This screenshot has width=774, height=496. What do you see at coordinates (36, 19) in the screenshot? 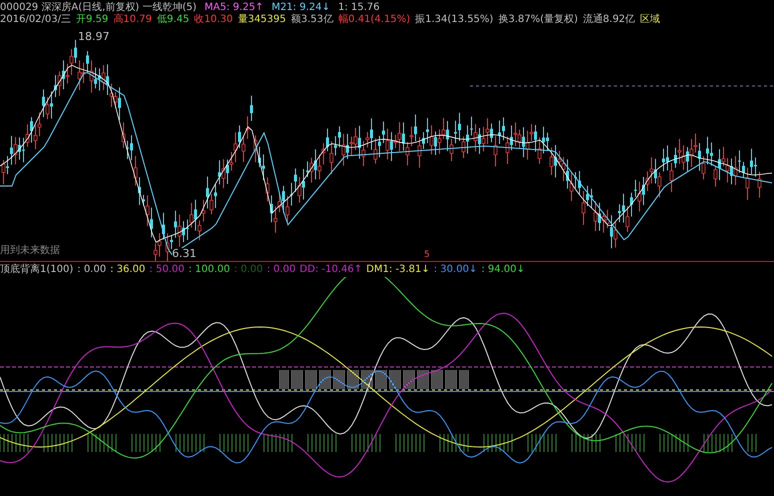
I see `quote-value: 2016/02/03/三` at bounding box center [36, 19].